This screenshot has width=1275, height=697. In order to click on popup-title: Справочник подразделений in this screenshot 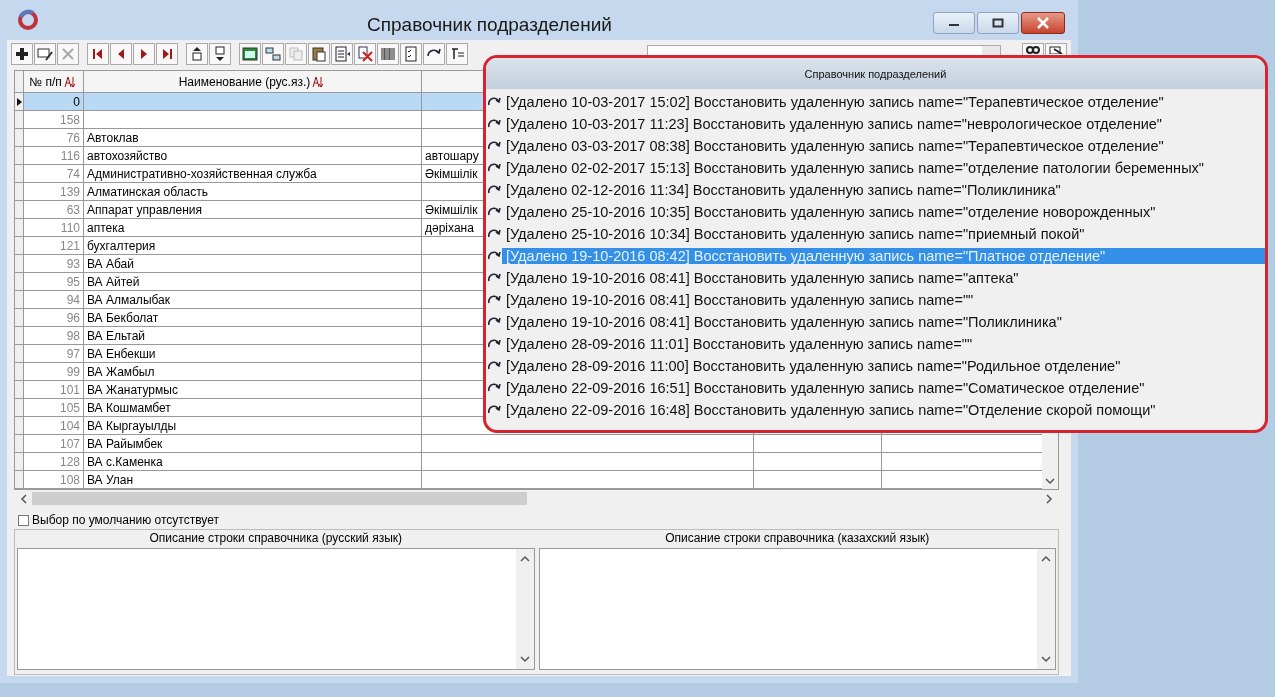, I will do `click(875, 73)`.